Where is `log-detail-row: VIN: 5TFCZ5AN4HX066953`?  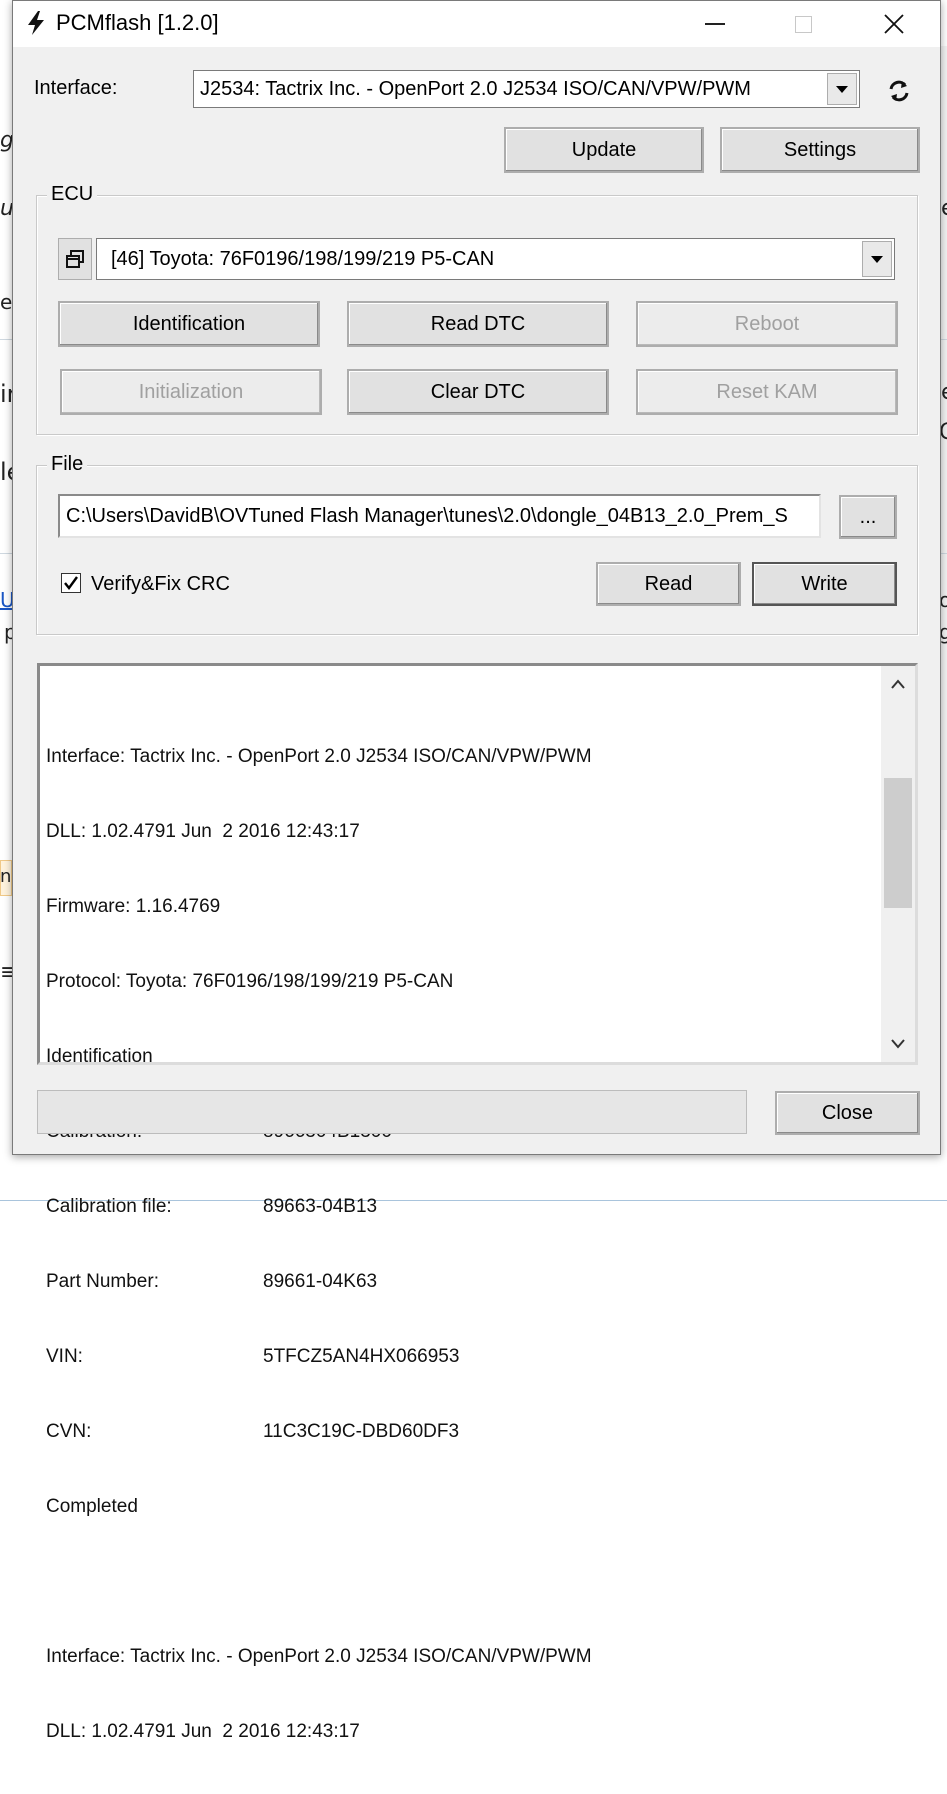
log-detail-row: VIN: 5TFCZ5AN4HX066953 is located at coordinates (460, 1356).